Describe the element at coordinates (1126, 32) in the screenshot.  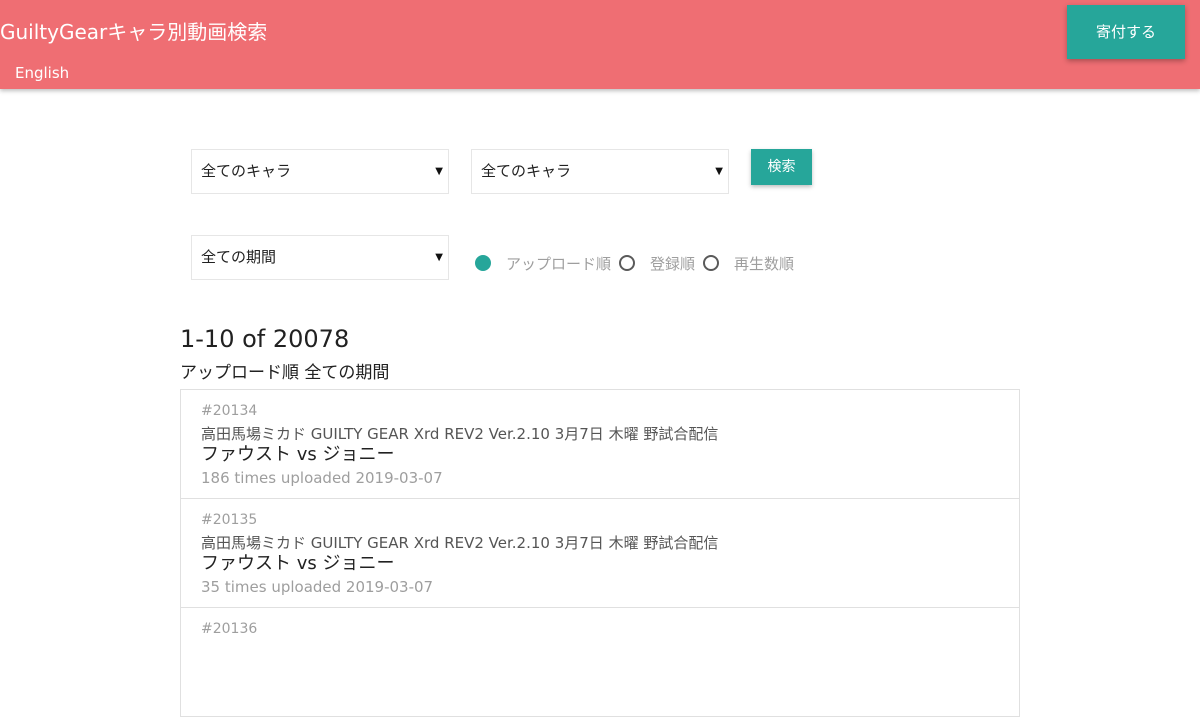
I see `donate-button: 寄付する` at that location.